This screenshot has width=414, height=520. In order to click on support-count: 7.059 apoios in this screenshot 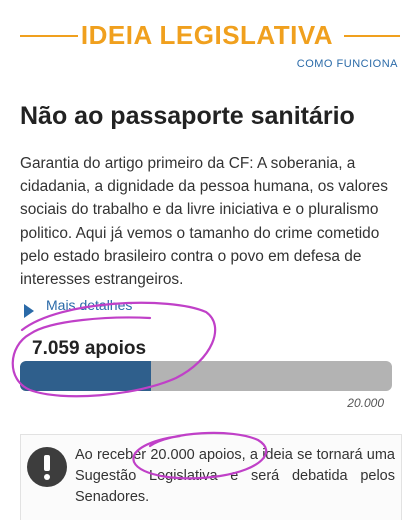, I will do `click(89, 348)`.